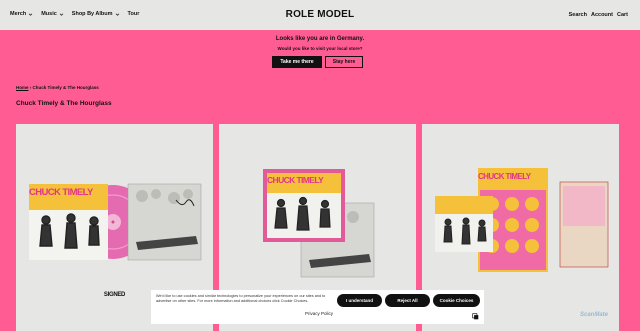 This screenshot has width=640, height=331. I want to click on i-understand-button: I understand, so click(359, 300).